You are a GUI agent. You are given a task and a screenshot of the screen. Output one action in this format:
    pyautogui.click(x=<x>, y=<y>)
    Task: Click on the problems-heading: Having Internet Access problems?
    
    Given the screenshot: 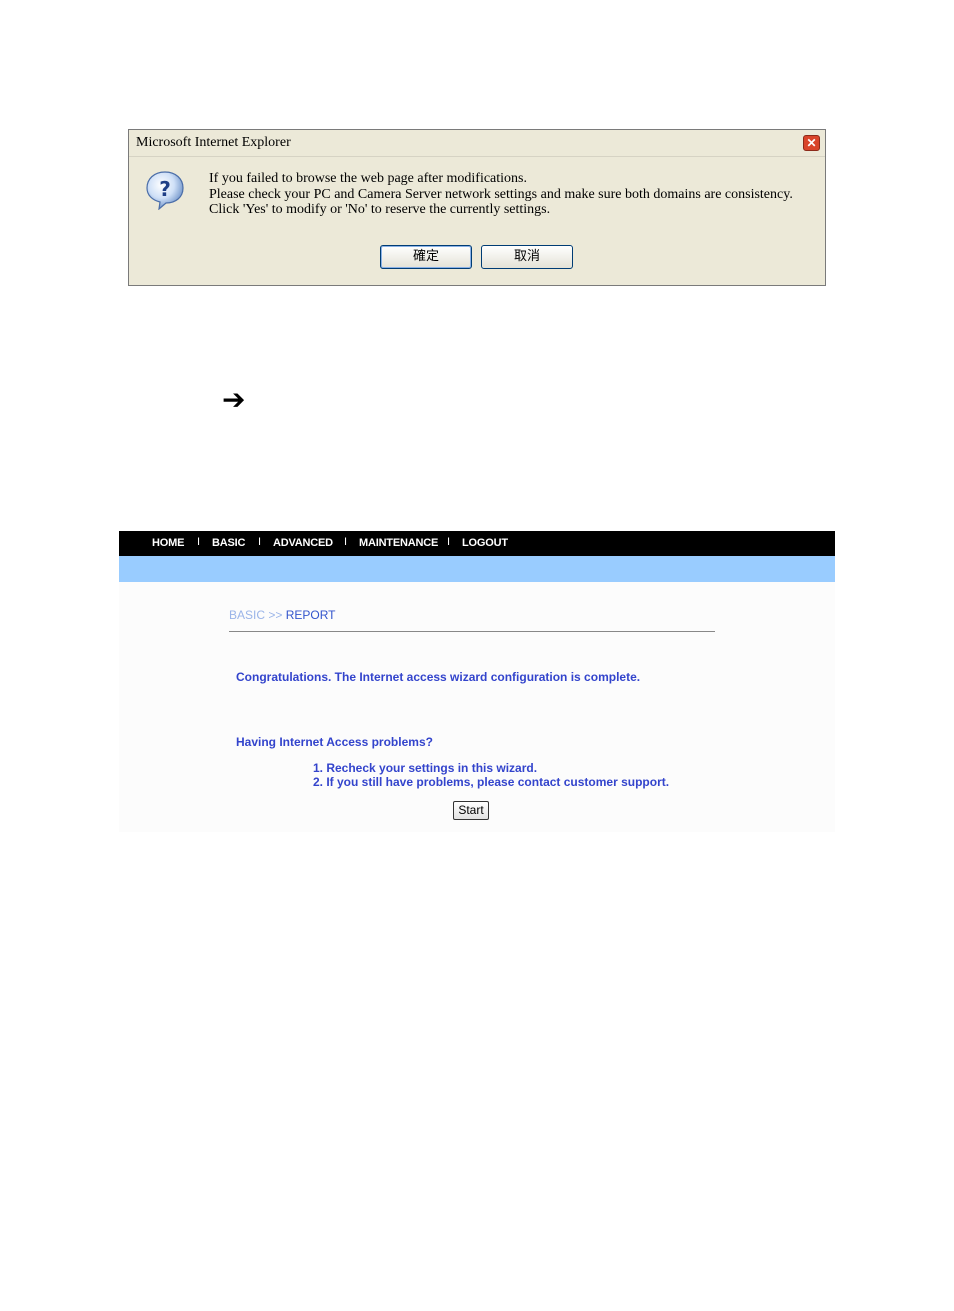 What is the action you would take?
    pyautogui.click(x=334, y=742)
    